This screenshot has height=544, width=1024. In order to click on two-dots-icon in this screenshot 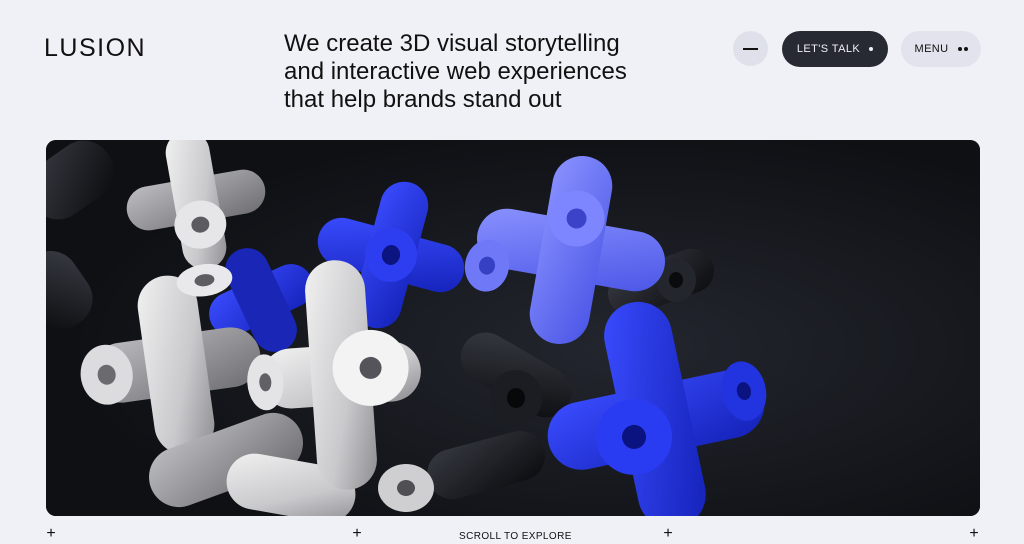, I will do `click(962, 49)`.